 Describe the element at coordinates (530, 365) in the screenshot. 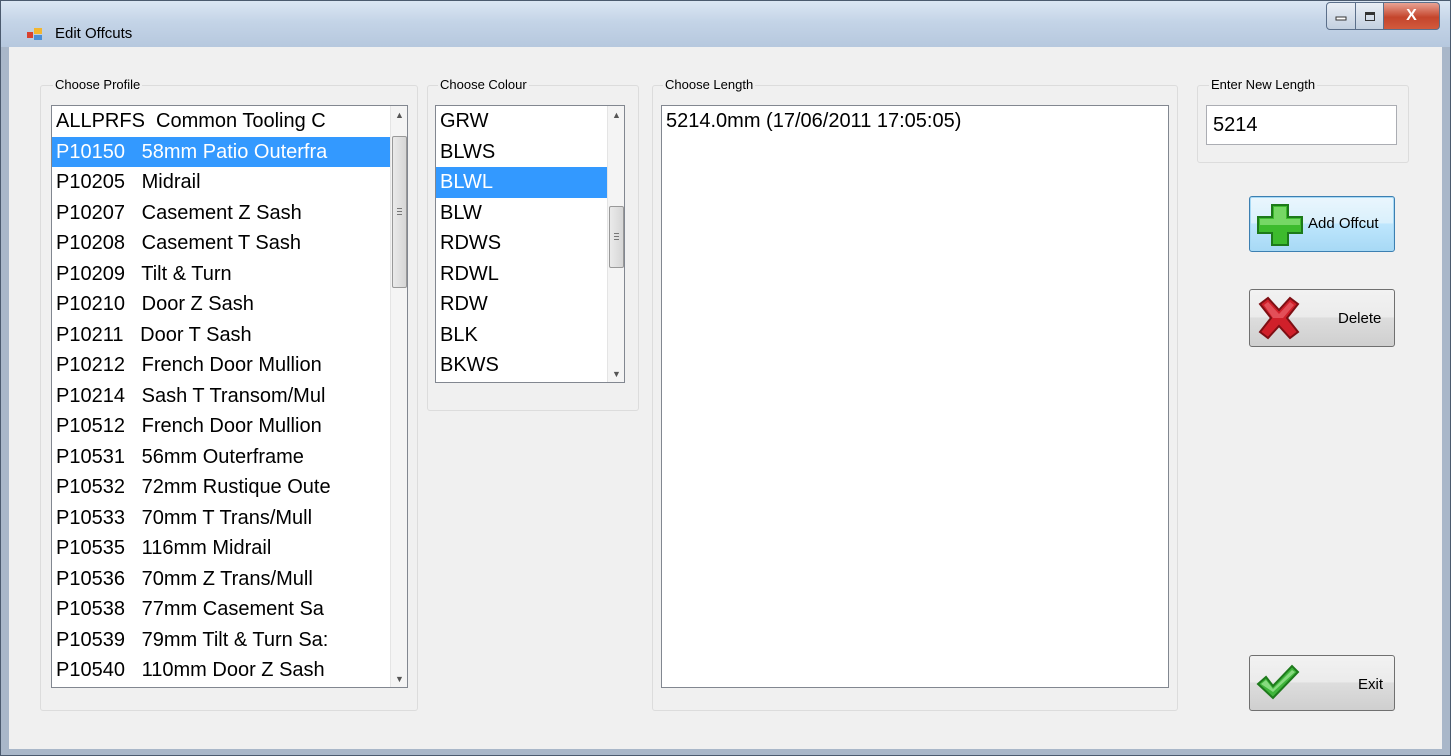

I see `list-item: BKWS` at that location.